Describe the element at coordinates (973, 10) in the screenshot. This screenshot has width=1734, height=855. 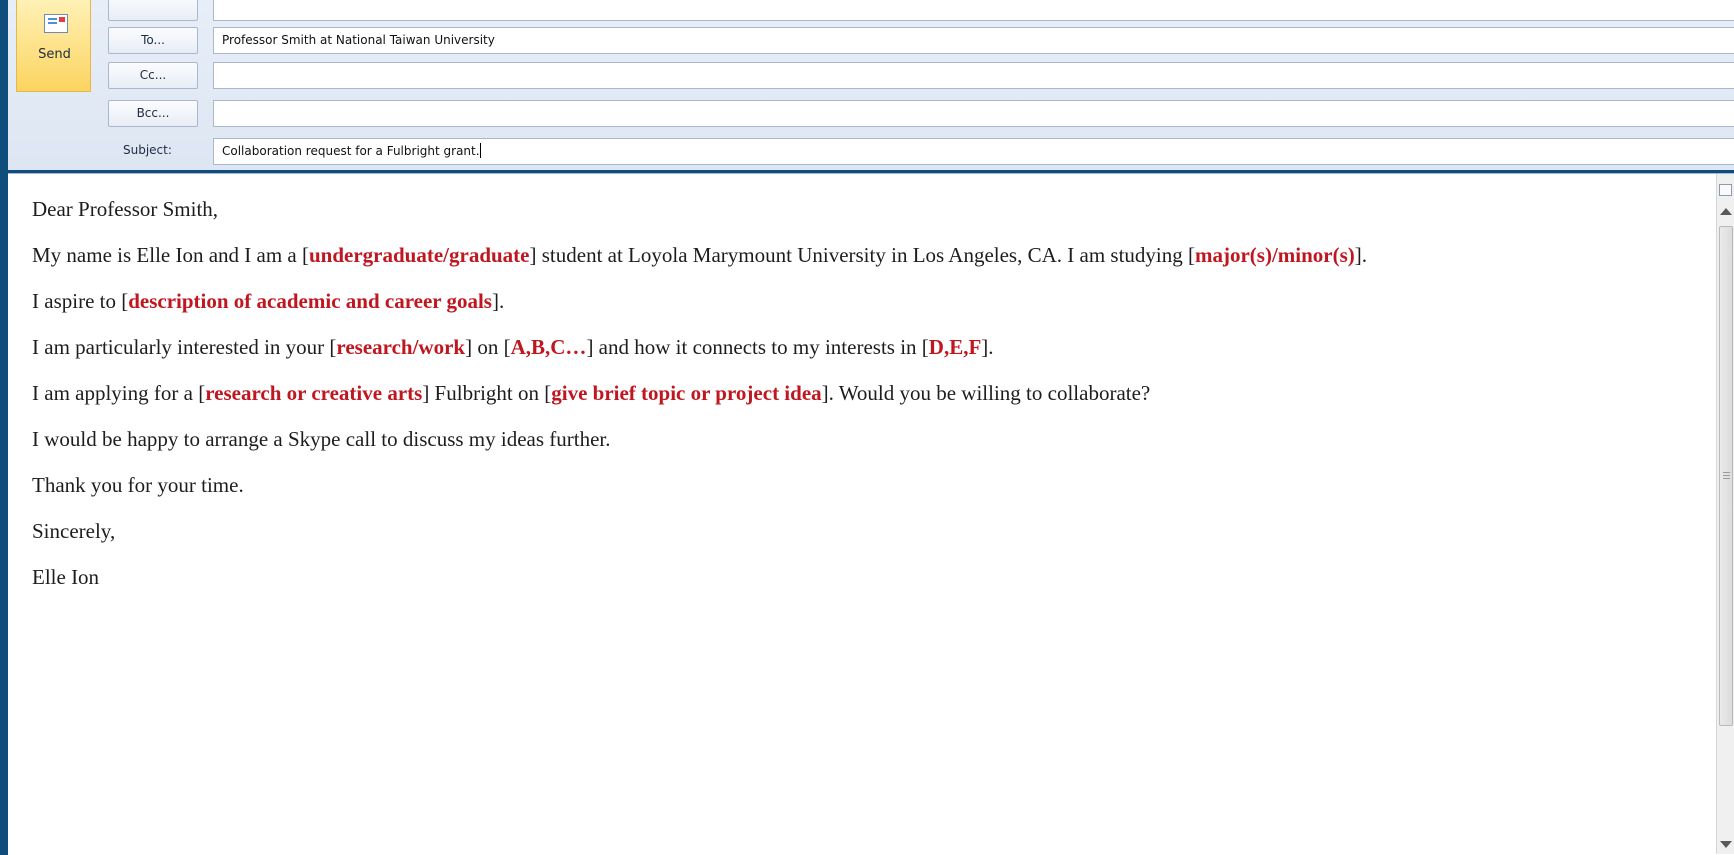
I see `from-field` at that location.